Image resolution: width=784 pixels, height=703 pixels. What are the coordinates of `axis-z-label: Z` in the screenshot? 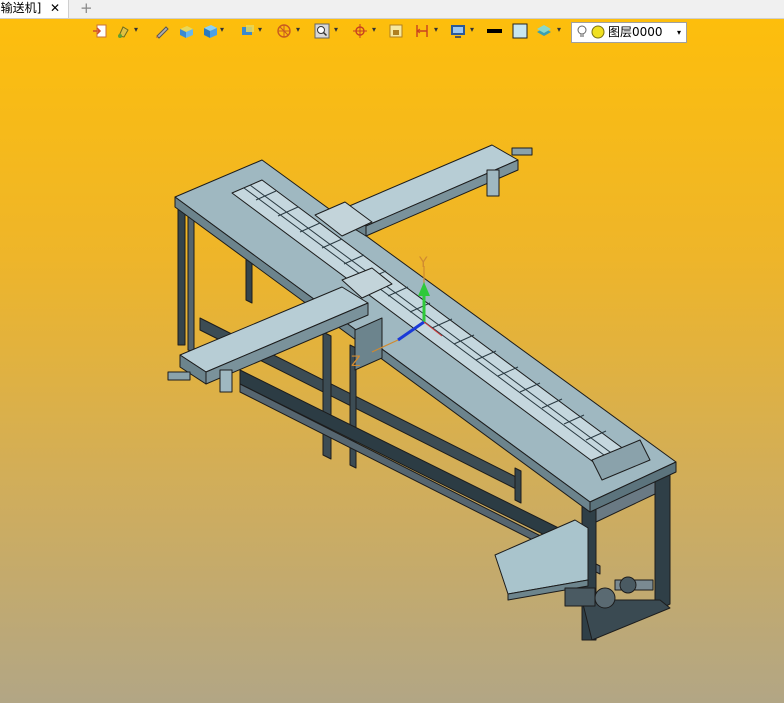 It's located at (356, 362).